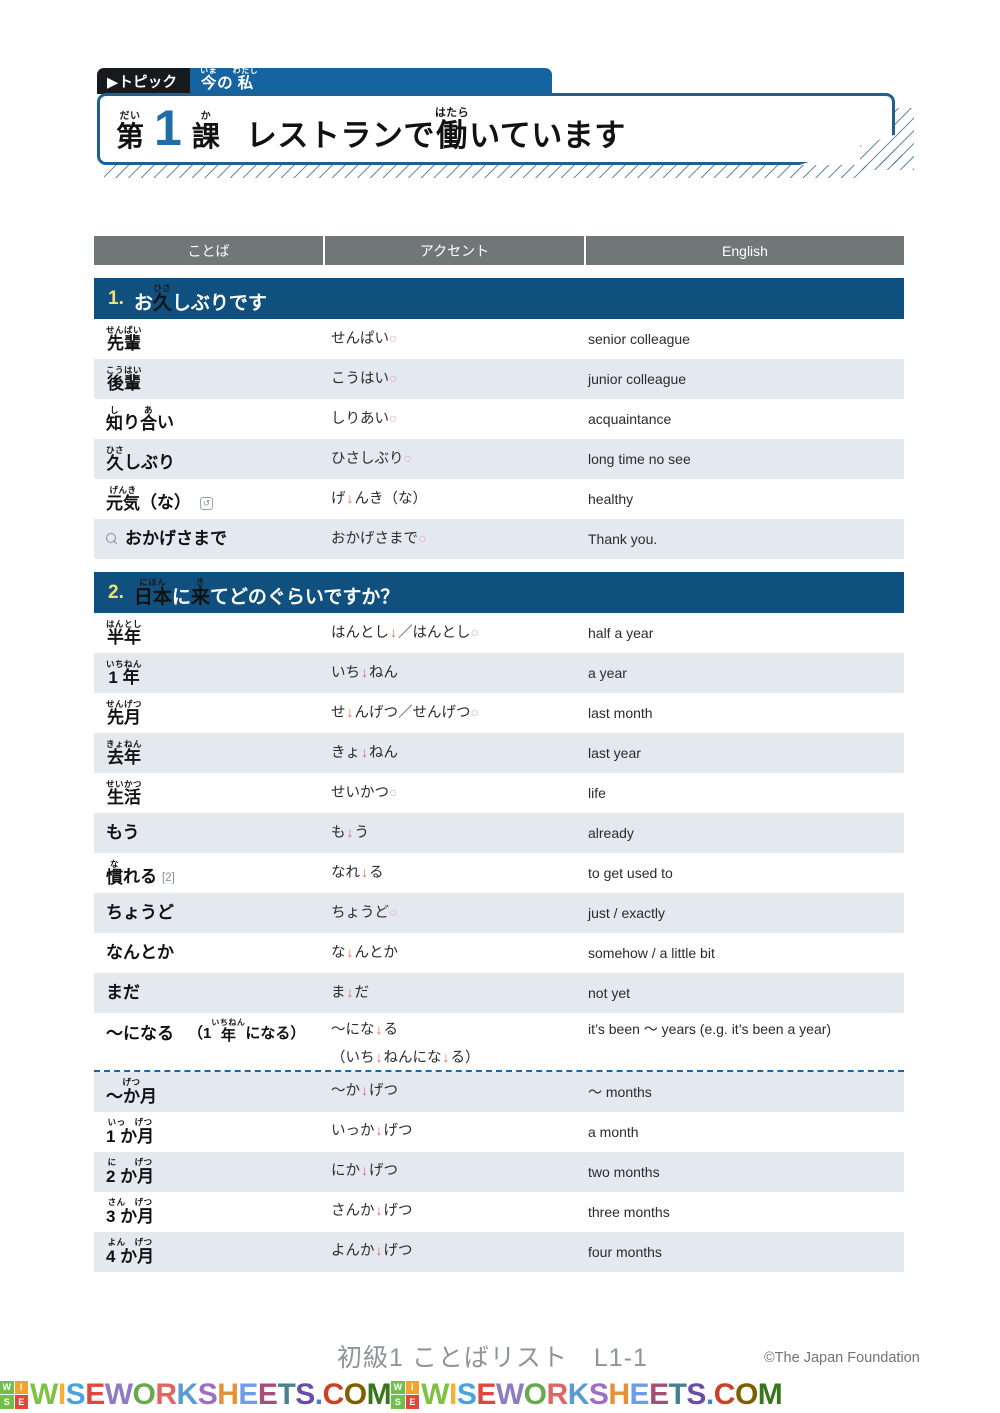  I want to click on table-row: きょねん 去年 きょ↓ねん last year, so click(499, 753).